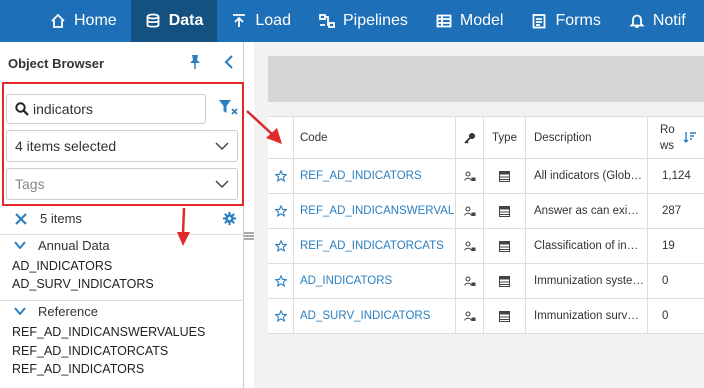  Describe the element at coordinates (672, 211) in the screenshot. I see `rows-cell: 287` at that location.